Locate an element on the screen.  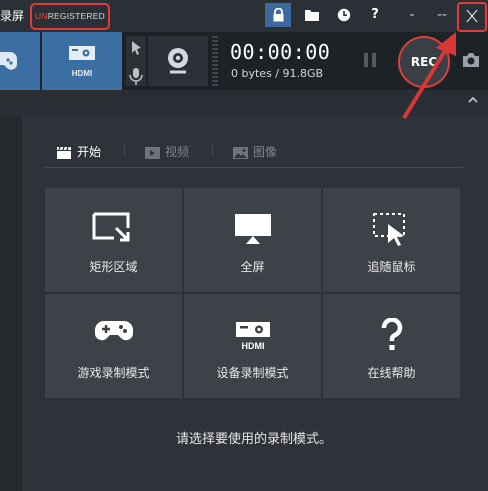
mode-label: 全屏 is located at coordinates (252, 267).